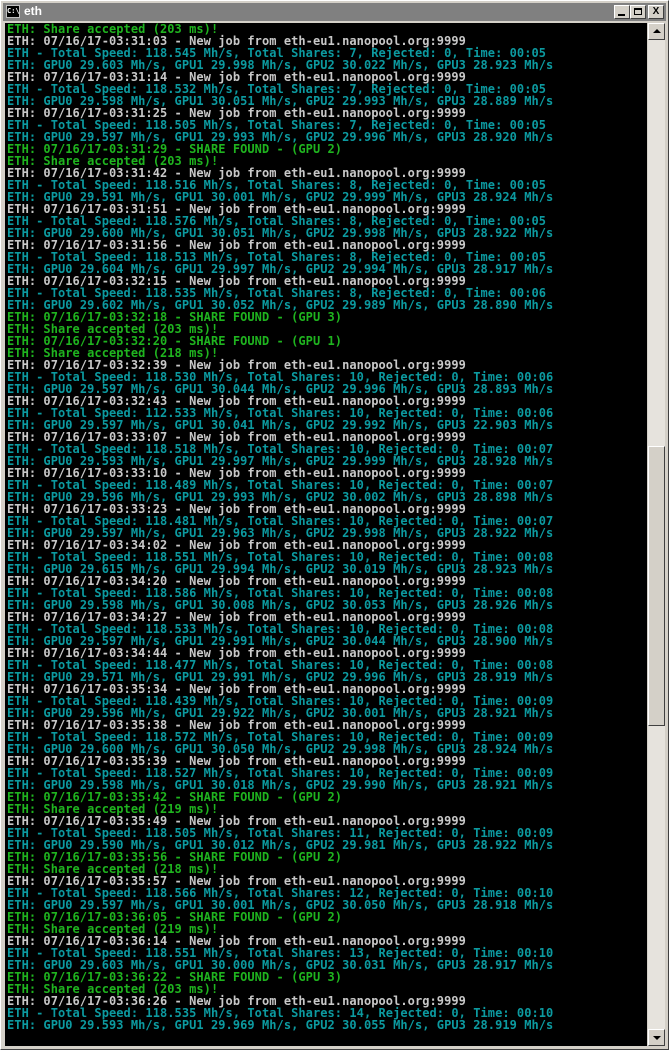 This screenshot has width=669, height=1050. I want to click on arrow-up-icon, so click(657, 31).